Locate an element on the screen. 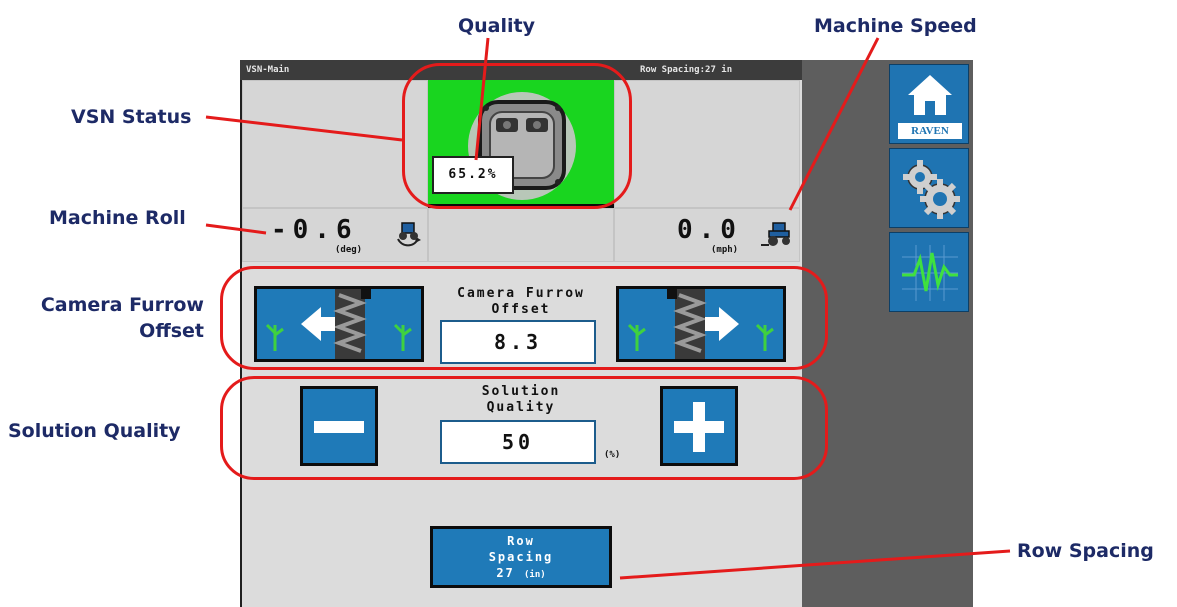 This screenshot has width=1177, height=607. quality-leader is located at coordinates (482, 99).